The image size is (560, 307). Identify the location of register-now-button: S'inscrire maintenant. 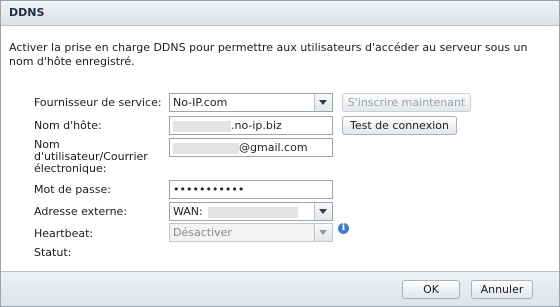
(406, 102).